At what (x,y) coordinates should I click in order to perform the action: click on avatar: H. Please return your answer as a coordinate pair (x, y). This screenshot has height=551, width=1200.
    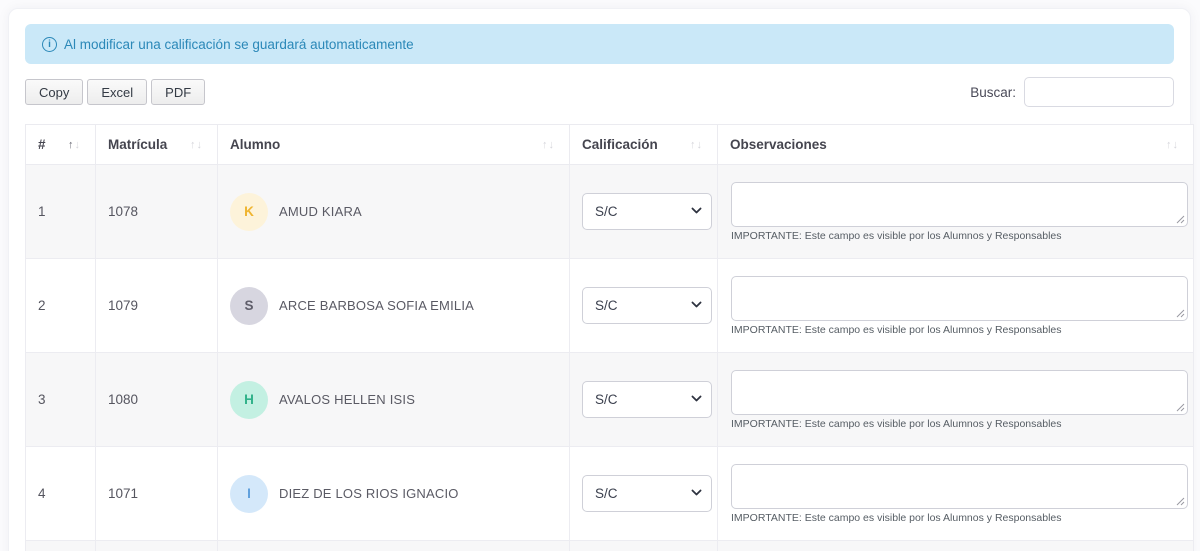
    Looking at the image, I should click on (249, 399).